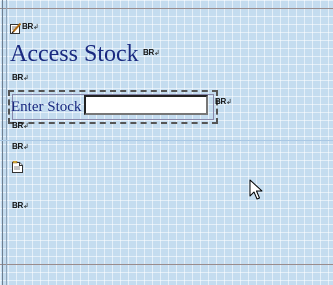  What do you see at coordinates (74, 54) in the screenshot?
I see `page-title: Access Stock` at bounding box center [74, 54].